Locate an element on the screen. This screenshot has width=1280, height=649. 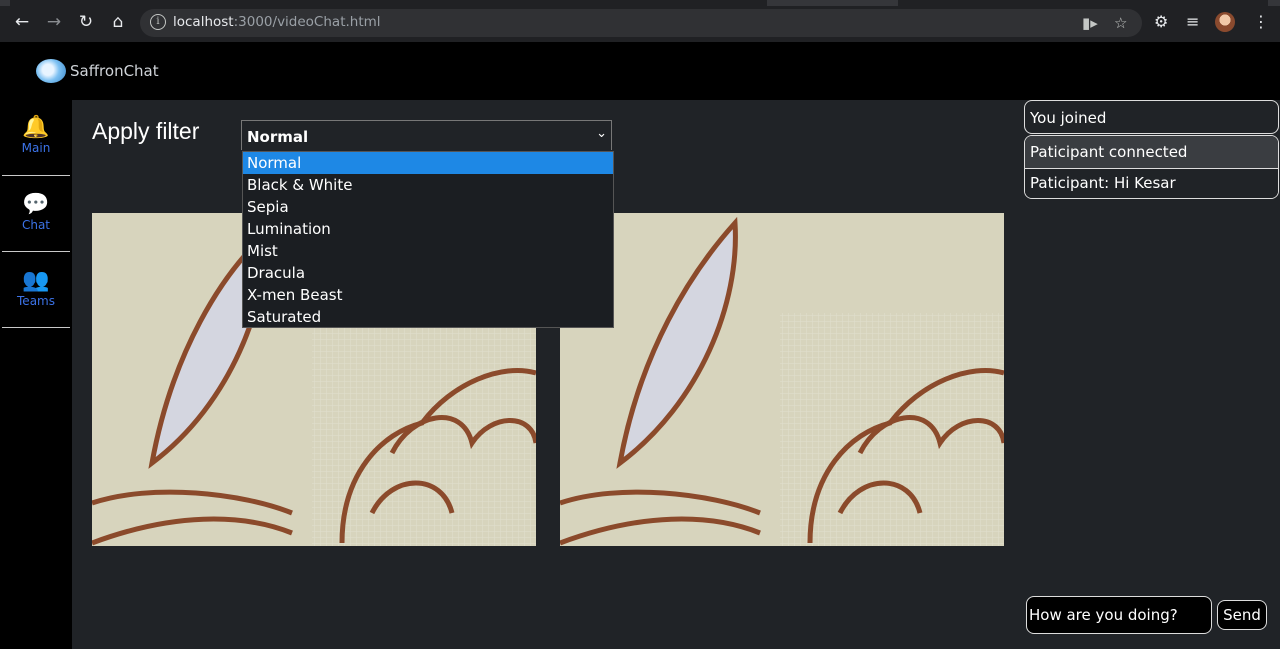
kebab-menu-icon: ⋮ is located at coordinates (1261, 21).